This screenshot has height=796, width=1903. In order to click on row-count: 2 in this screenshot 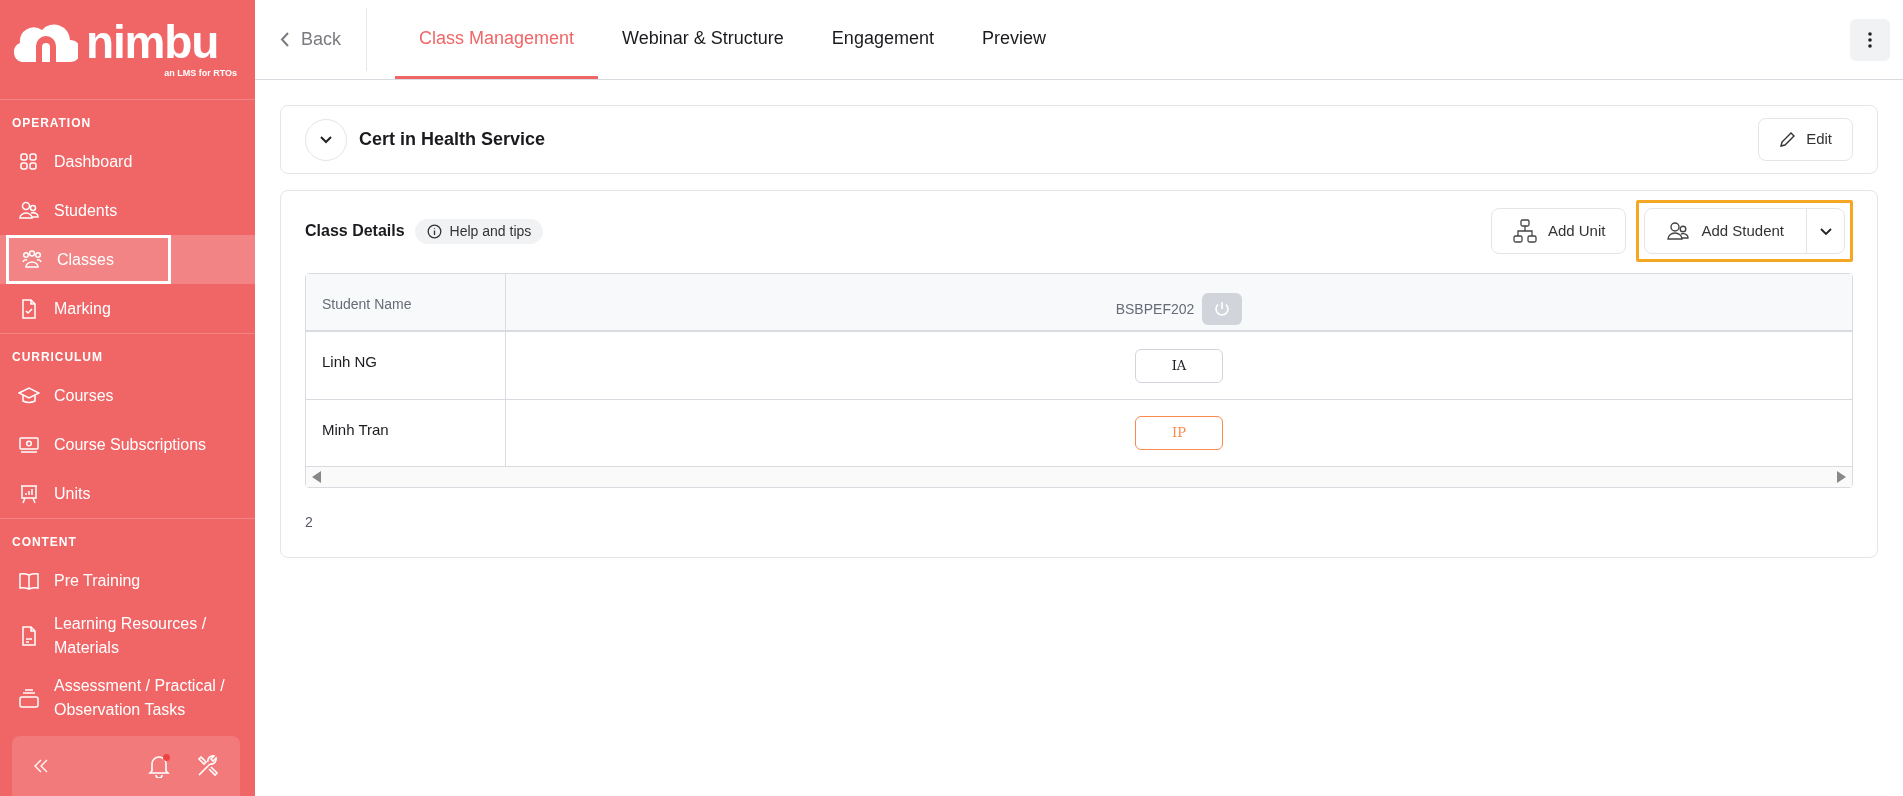, I will do `click(309, 522)`.